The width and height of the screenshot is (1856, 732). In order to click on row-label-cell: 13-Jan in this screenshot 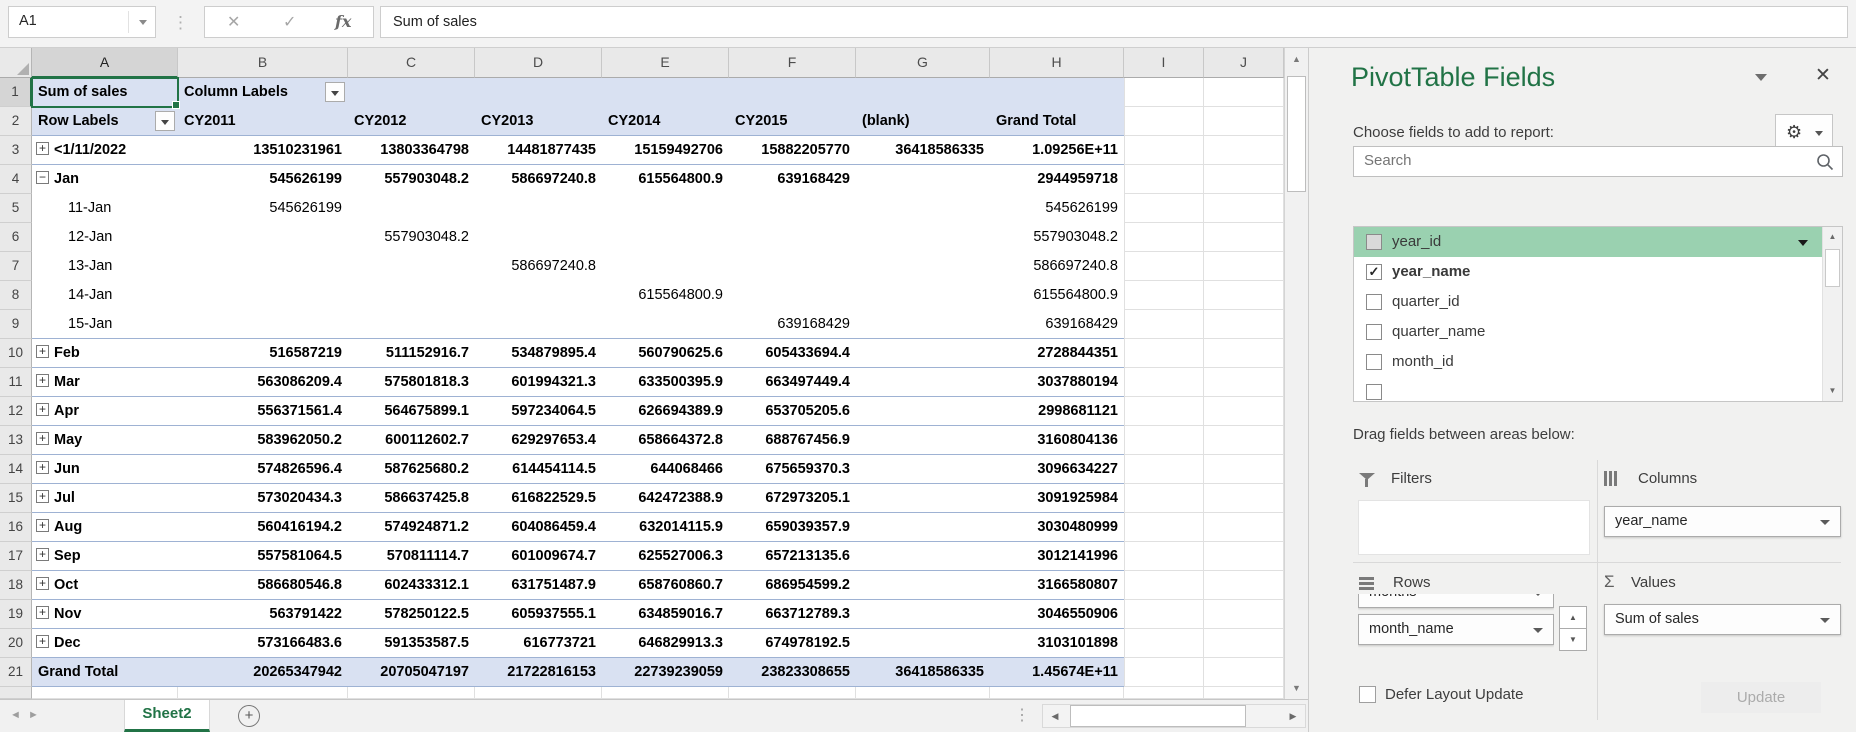, I will do `click(105, 266)`.